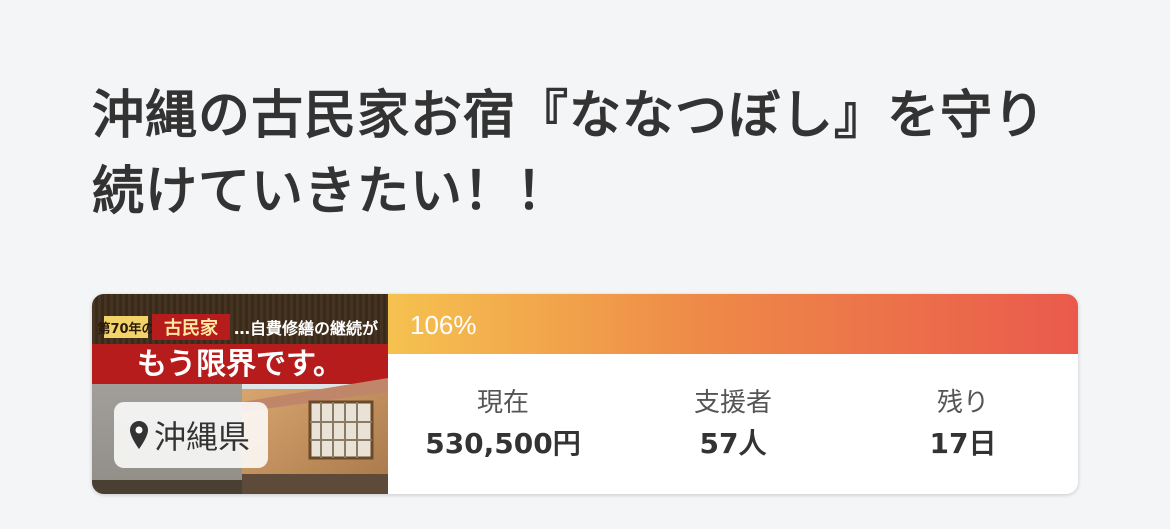 This screenshot has width=1170, height=529. I want to click on stat-value: 17日, so click(963, 443).